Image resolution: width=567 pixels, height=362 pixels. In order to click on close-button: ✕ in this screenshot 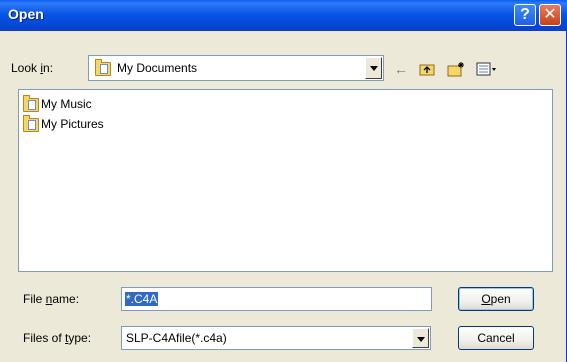, I will do `click(550, 15)`.